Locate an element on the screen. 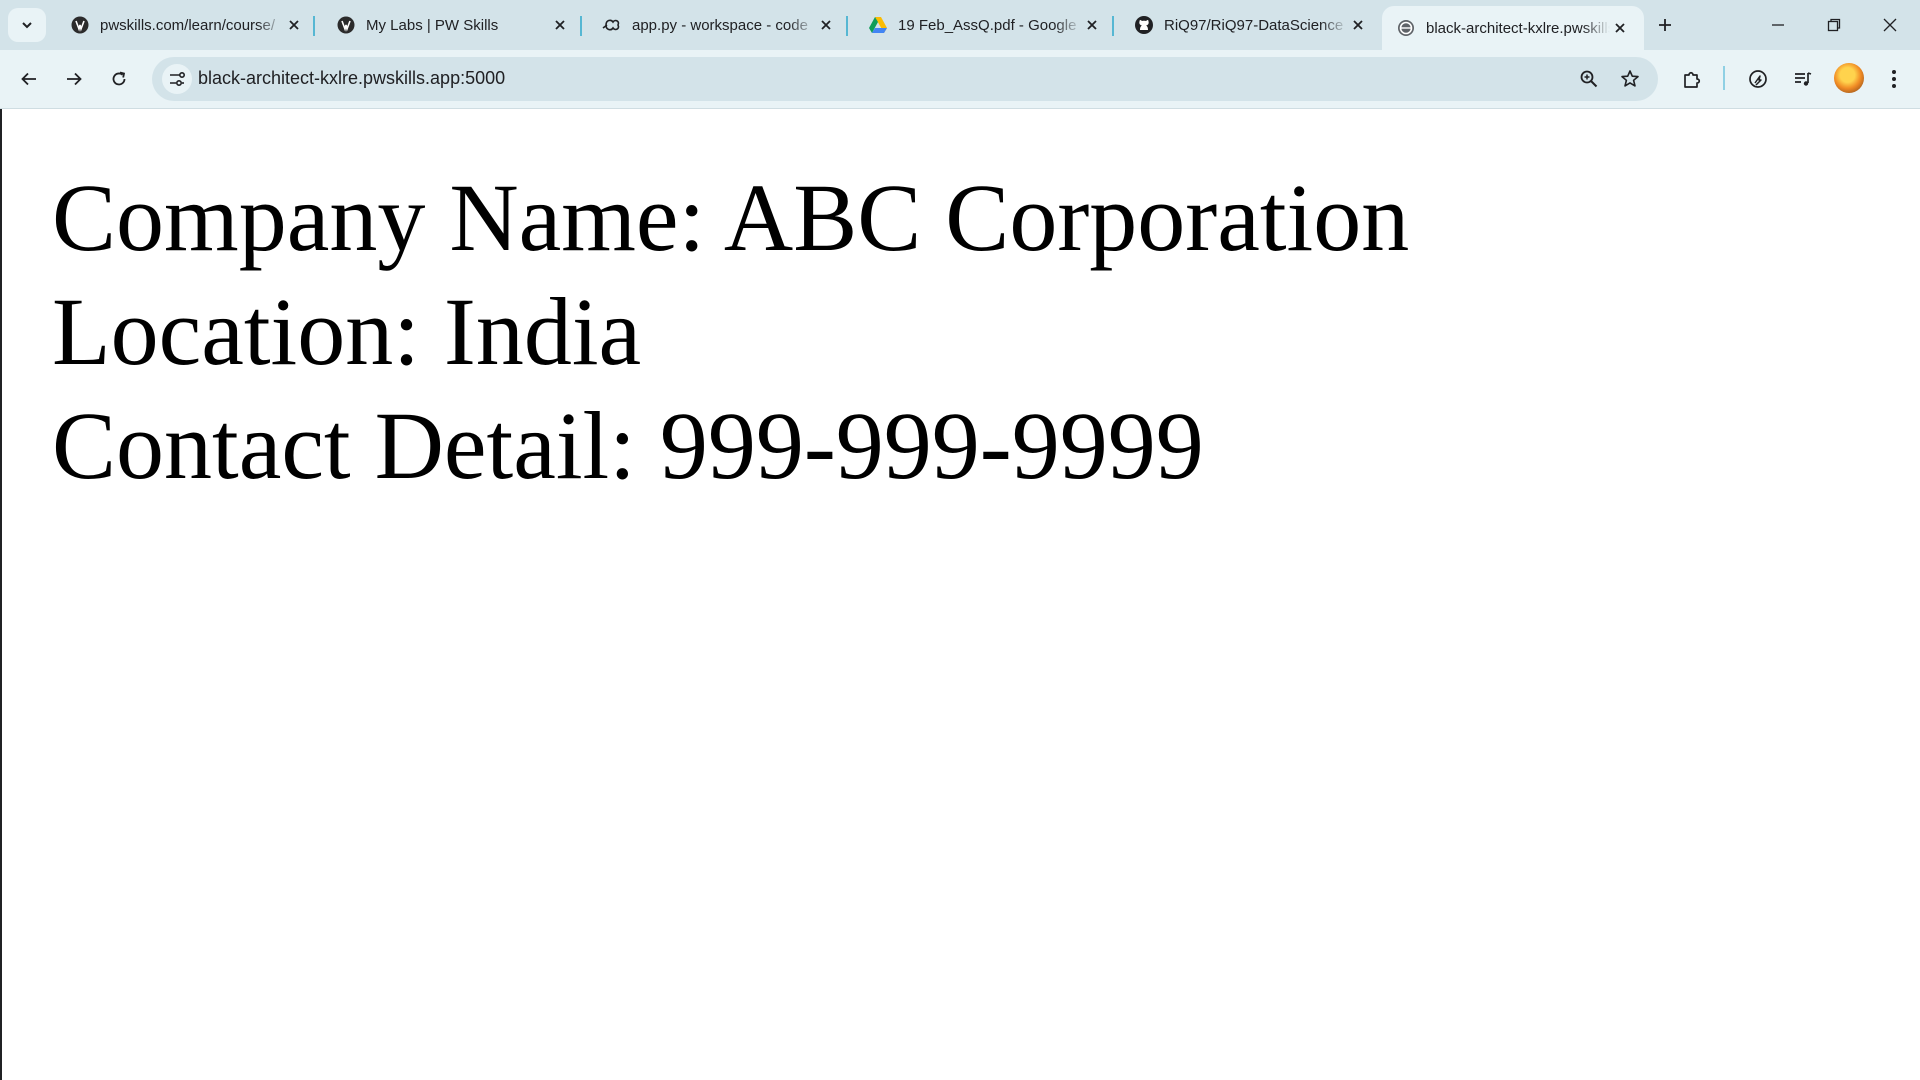  tab-app-py: app.py - workspace - code is located at coordinates (719, 25).